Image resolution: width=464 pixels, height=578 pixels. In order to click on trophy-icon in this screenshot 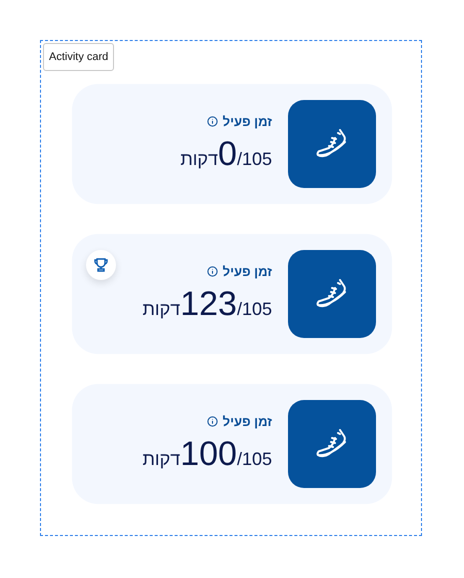, I will do `click(101, 265)`.